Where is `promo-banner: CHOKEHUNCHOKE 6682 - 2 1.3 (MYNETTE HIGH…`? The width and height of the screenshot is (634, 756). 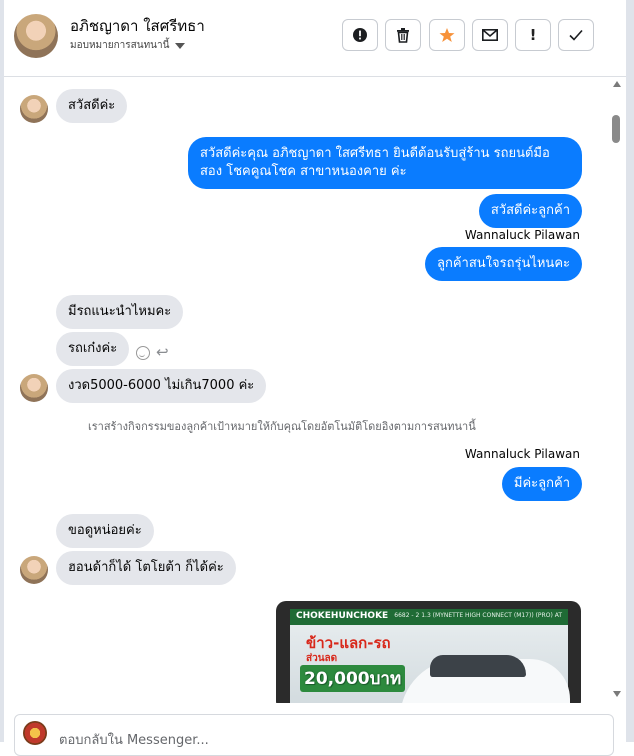 promo-banner: CHOKEHUNCHOKE 6682 - 2 1.3 (MYNETTE HIGH… is located at coordinates (429, 617).